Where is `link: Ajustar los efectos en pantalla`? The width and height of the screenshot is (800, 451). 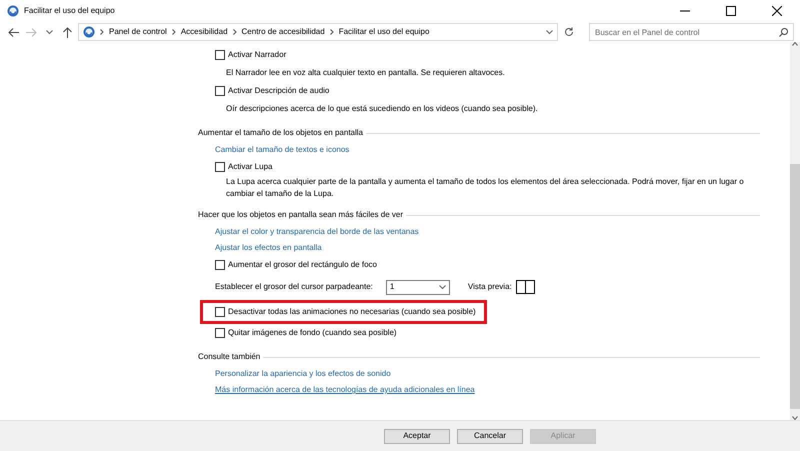 link: Ajustar los efectos en pantalla is located at coordinates (268, 248).